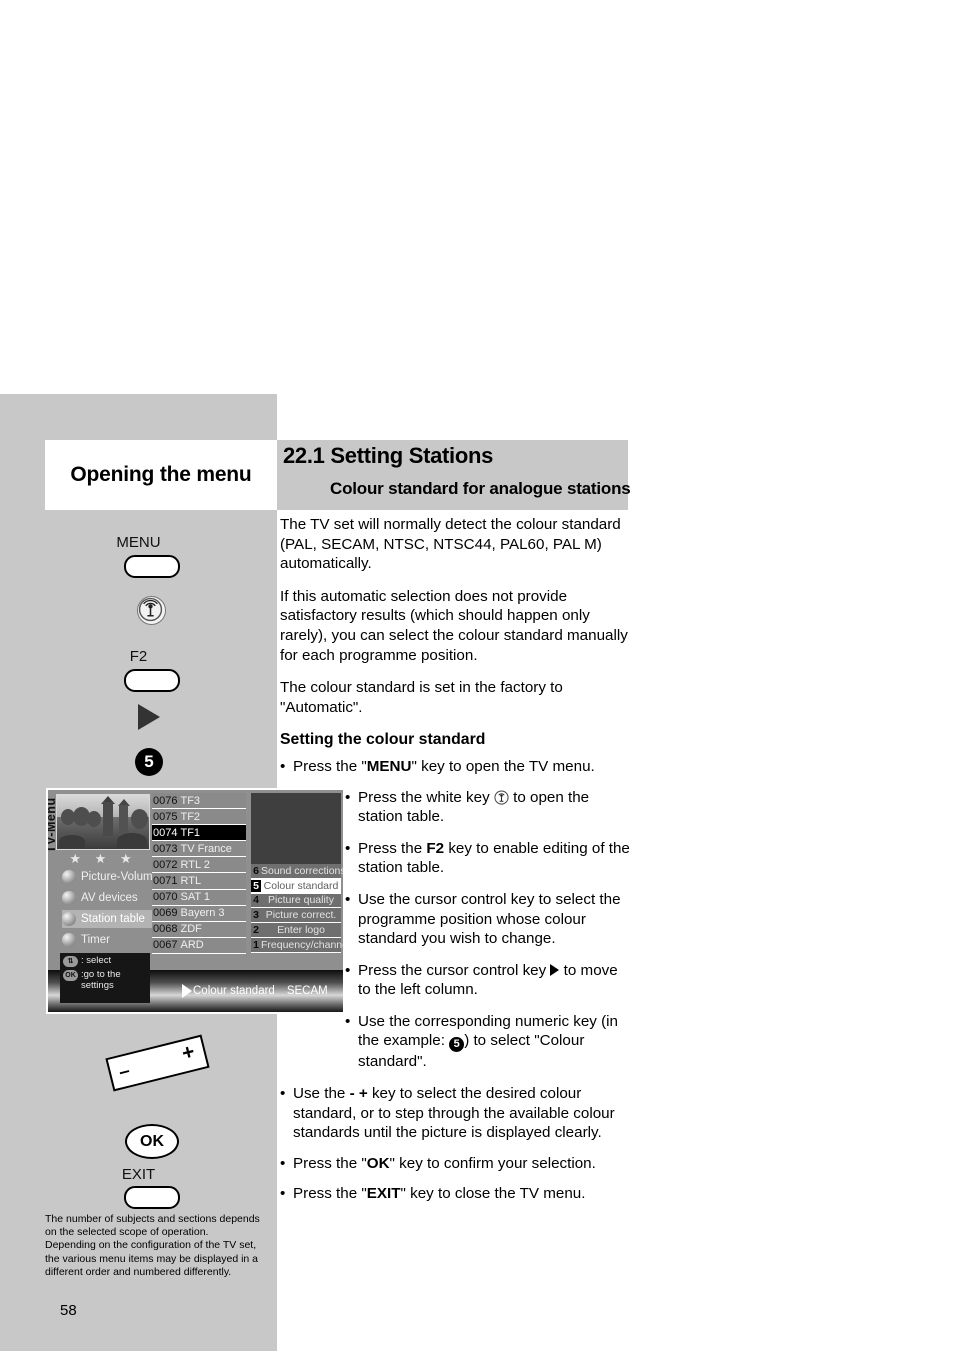 The width and height of the screenshot is (954, 1351). Describe the element at coordinates (388, 455) in the screenshot. I see `section-number-title: 22.1 Setting Stations` at that location.